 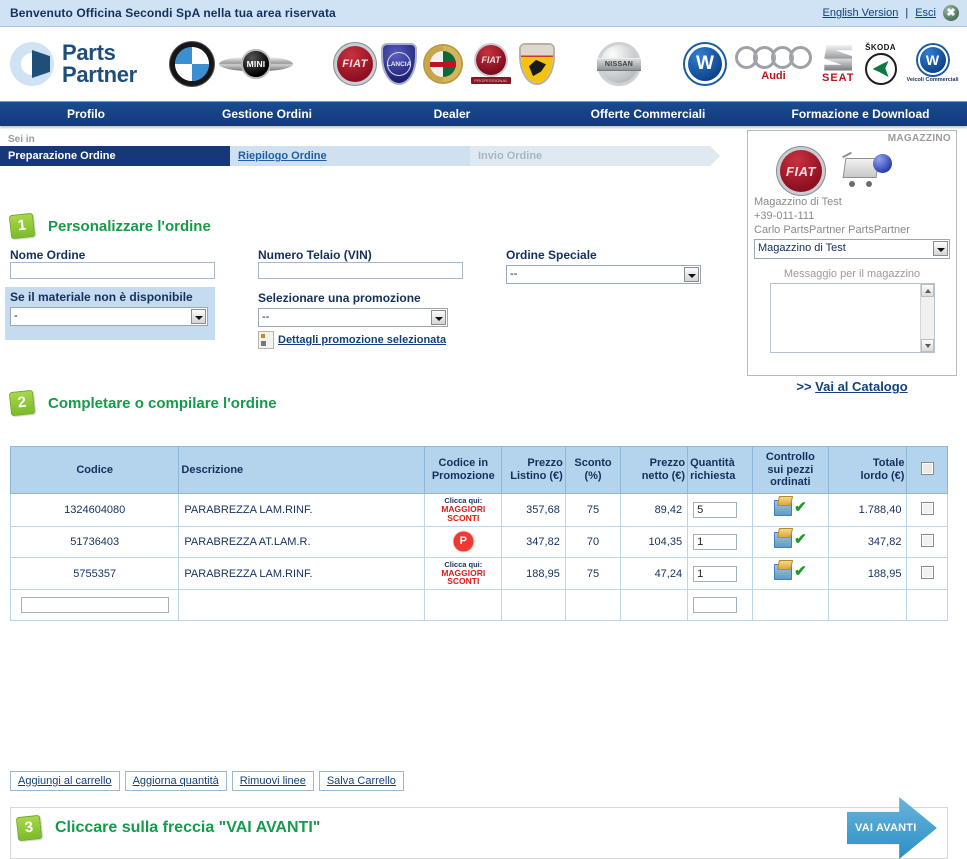 I want to click on lancia-logo: LANCIA, so click(x=399, y=64).